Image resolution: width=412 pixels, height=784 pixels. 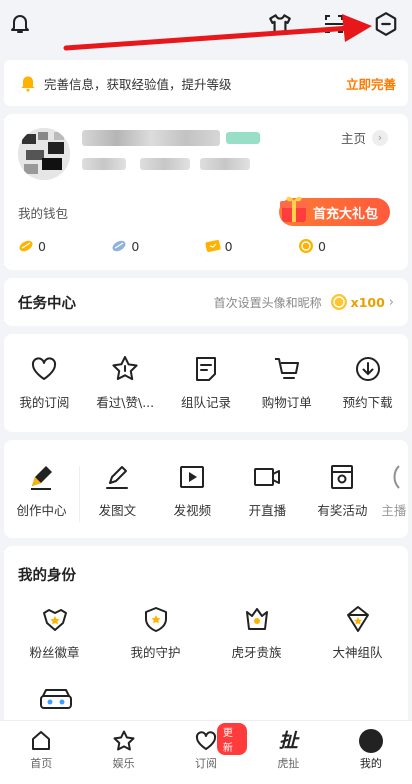 I want to click on gold-bean-icon, so click(x=26, y=246).